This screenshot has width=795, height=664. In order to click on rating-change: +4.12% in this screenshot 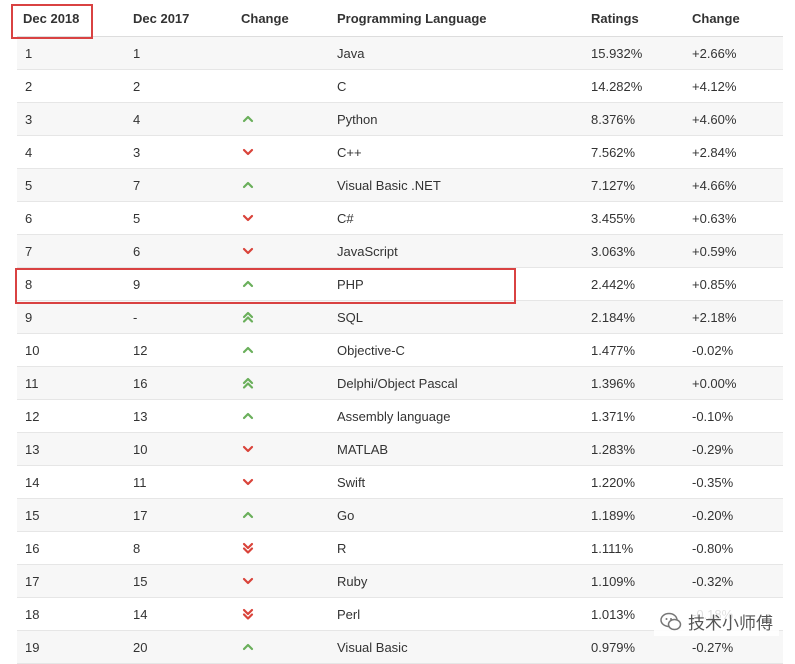, I will do `click(714, 86)`.